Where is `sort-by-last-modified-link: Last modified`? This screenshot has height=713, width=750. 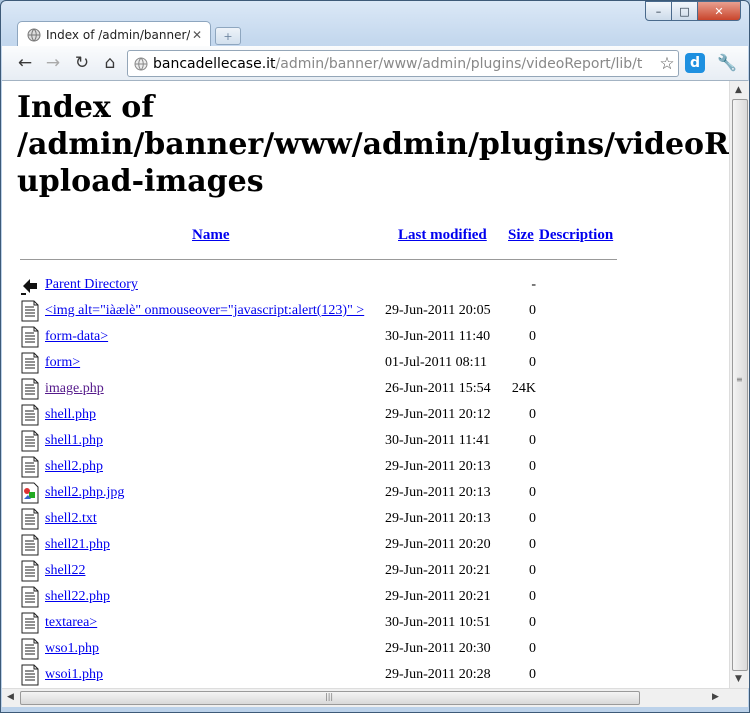 sort-by-last-modified-link: Last modified is located at coordinates (442, 235).